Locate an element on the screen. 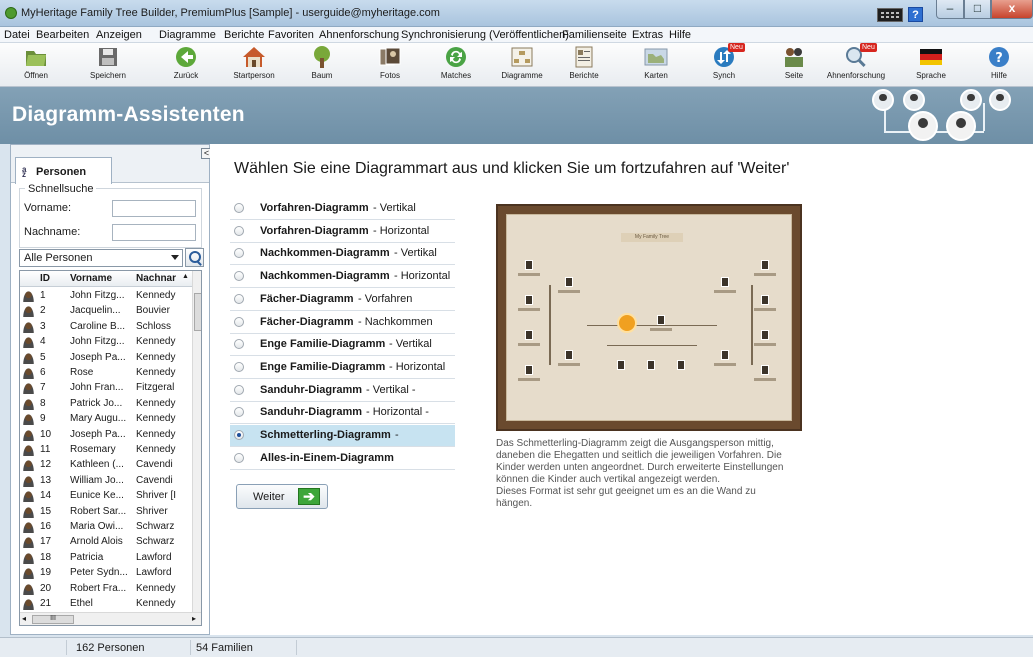  cell-id: 13 is located at coordinates (46, 480).